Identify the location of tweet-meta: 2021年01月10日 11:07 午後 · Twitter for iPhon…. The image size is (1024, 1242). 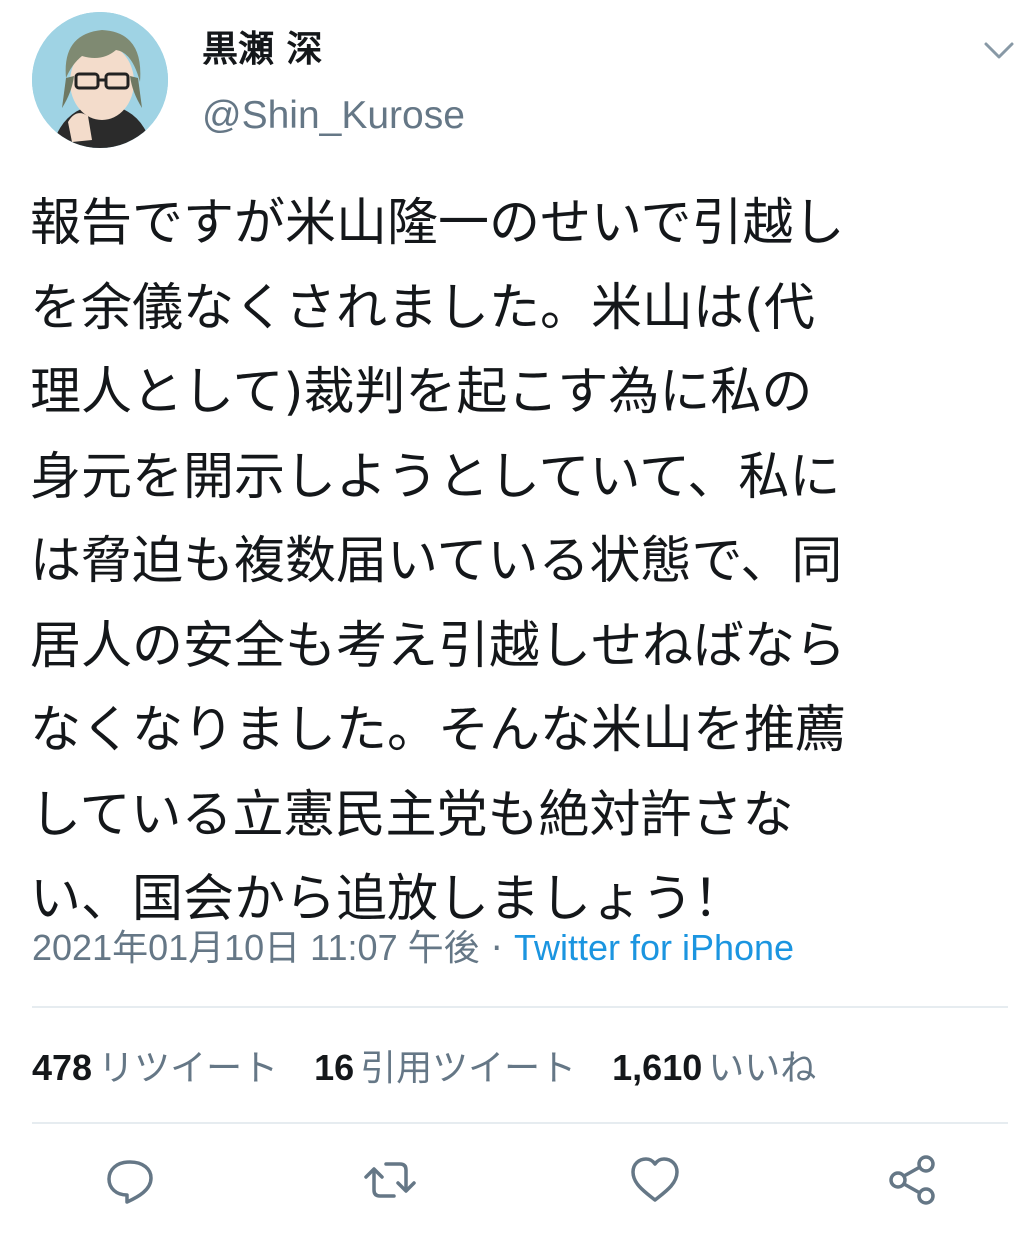
(413, 948).